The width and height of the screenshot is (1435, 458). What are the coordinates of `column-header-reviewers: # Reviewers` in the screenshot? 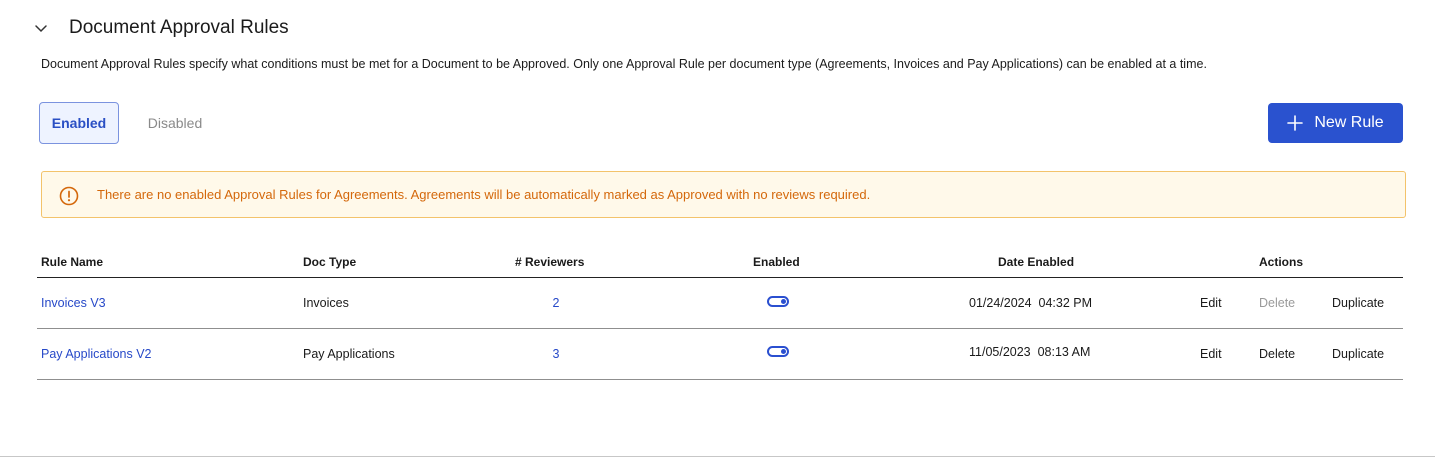 It's located at (550, 262).